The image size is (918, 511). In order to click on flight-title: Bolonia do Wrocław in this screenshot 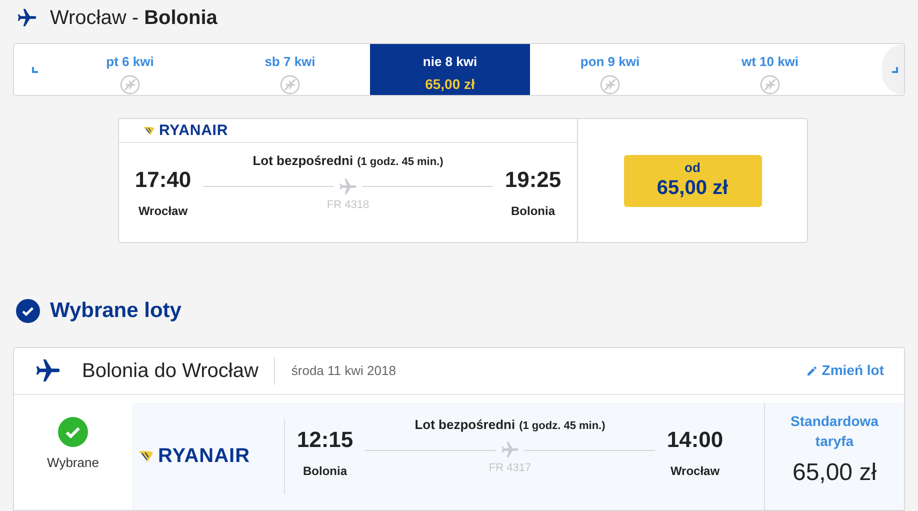, I will do `click(170, 371)`.